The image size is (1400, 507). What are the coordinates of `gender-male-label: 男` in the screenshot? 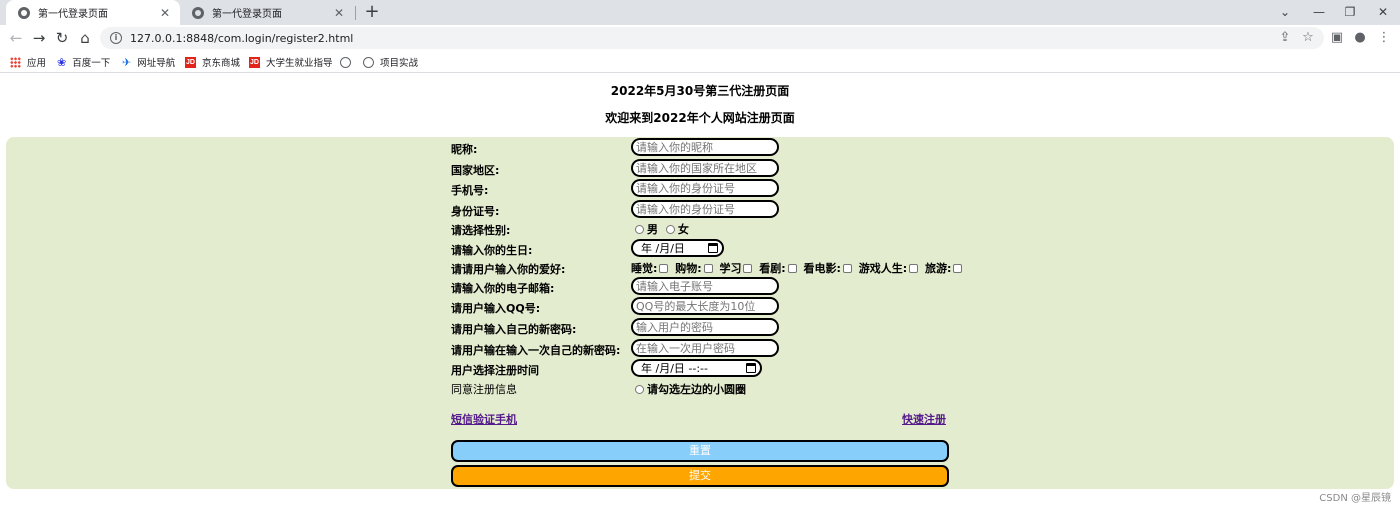 It's located at (652, 229).